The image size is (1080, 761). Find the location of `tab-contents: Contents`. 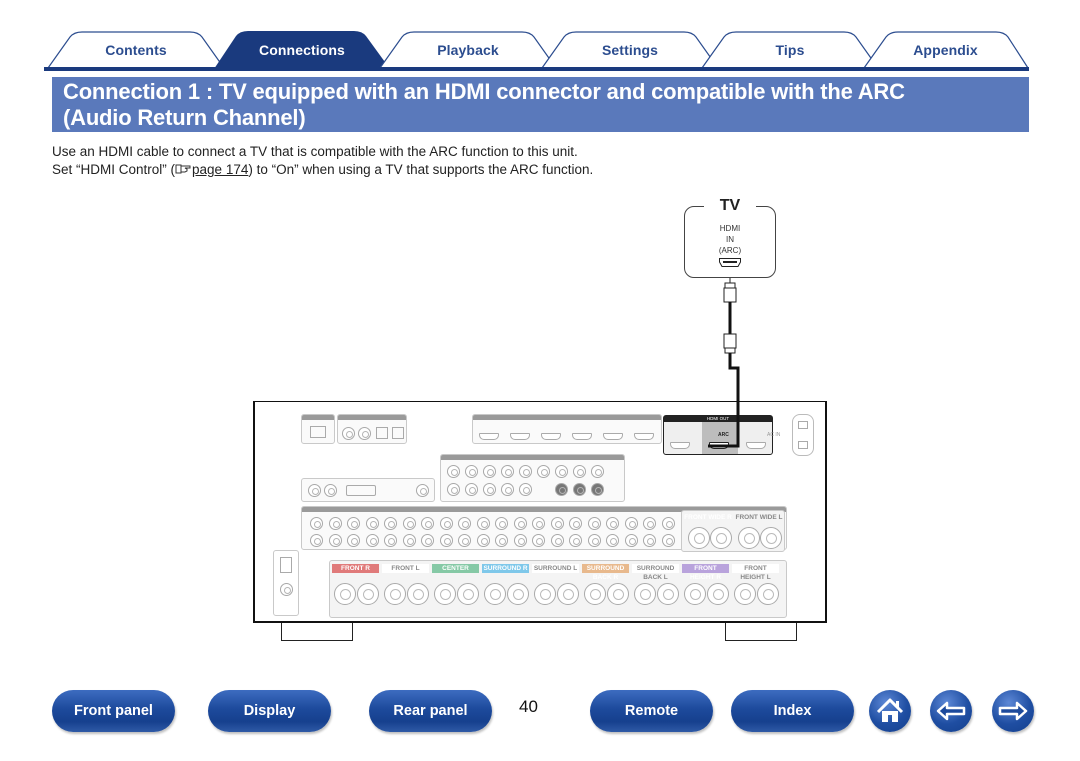

tab-contents: Contents is located at coordinates (136, 50).